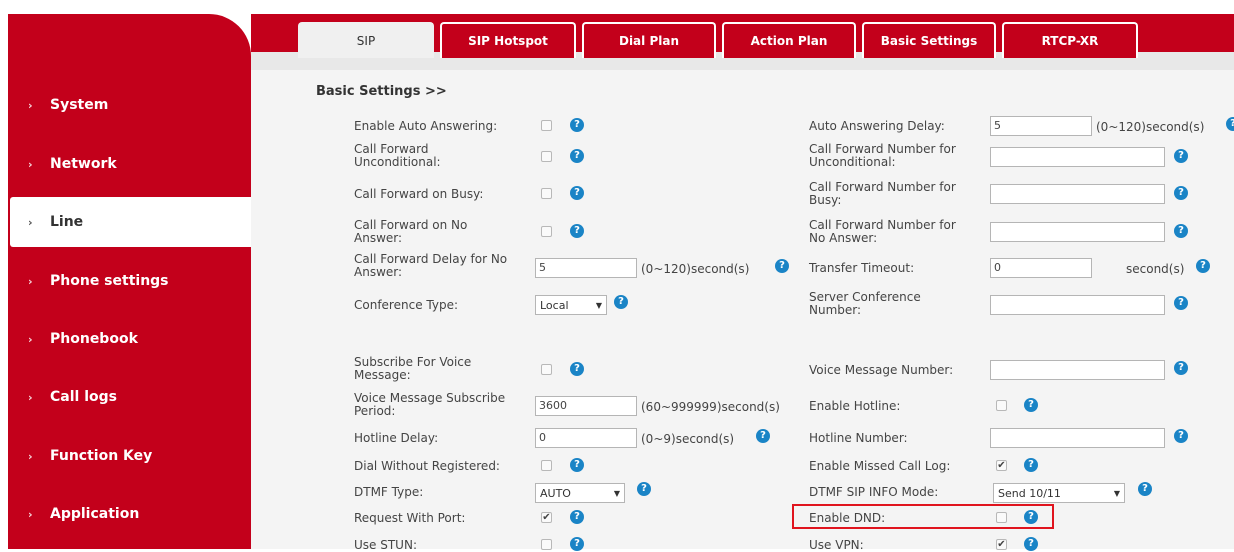 Image resolution: width=1234 pixels, height=552 pixels. I want to click on cfn-uncond-input, so click(1077, 157).